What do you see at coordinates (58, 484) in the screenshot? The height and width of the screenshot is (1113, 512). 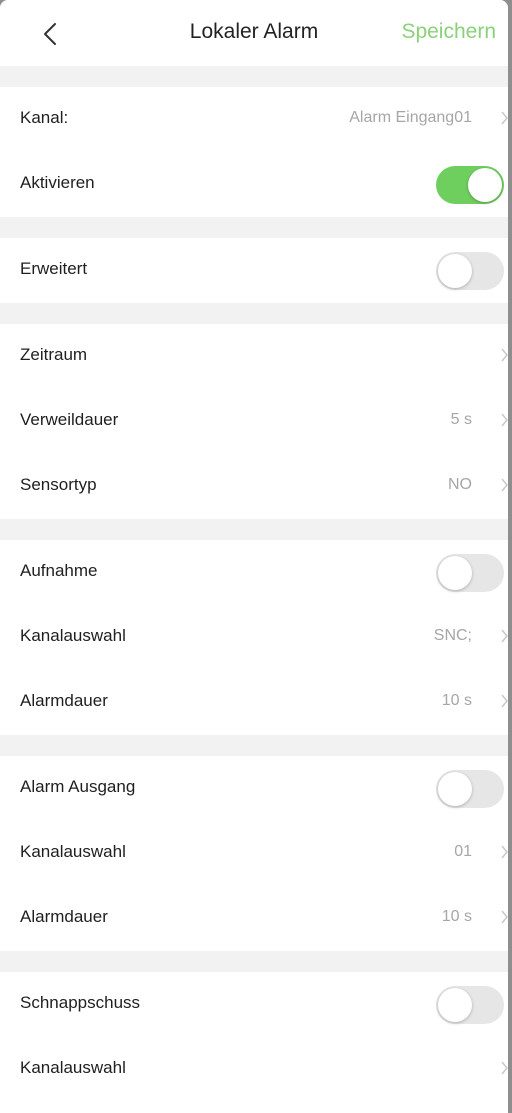 I see `row-label: Sensortyp` at bounding box center [58, 484].